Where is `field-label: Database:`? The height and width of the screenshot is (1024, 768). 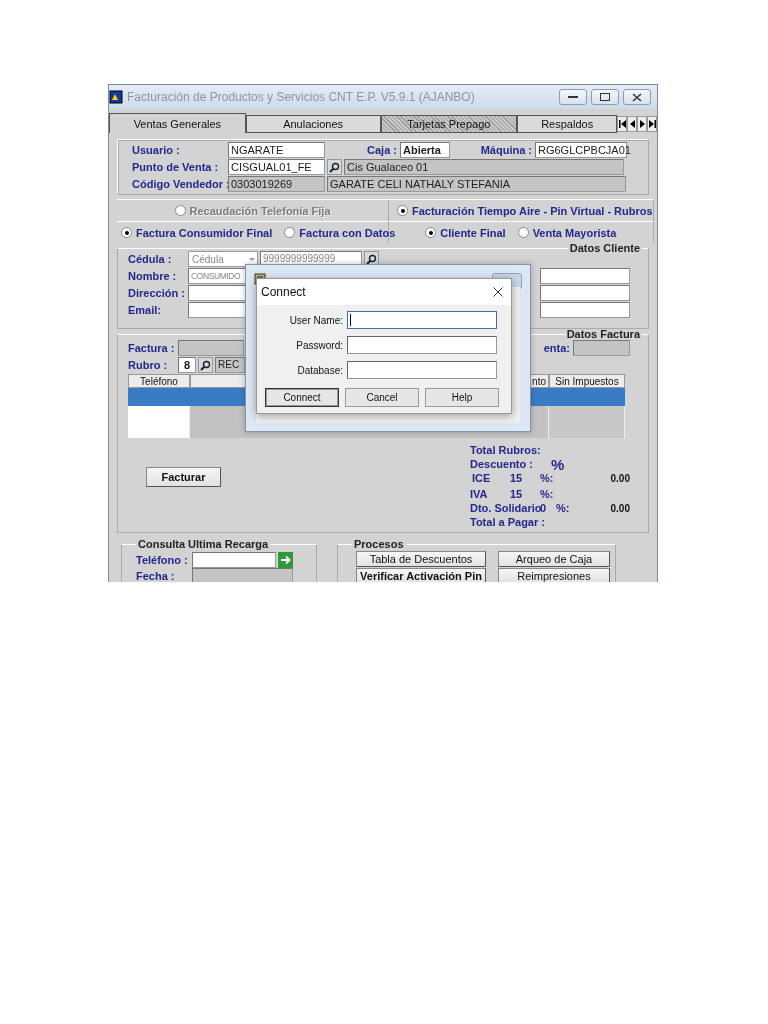 field-label: Database: is located at coordinates (320, 370).